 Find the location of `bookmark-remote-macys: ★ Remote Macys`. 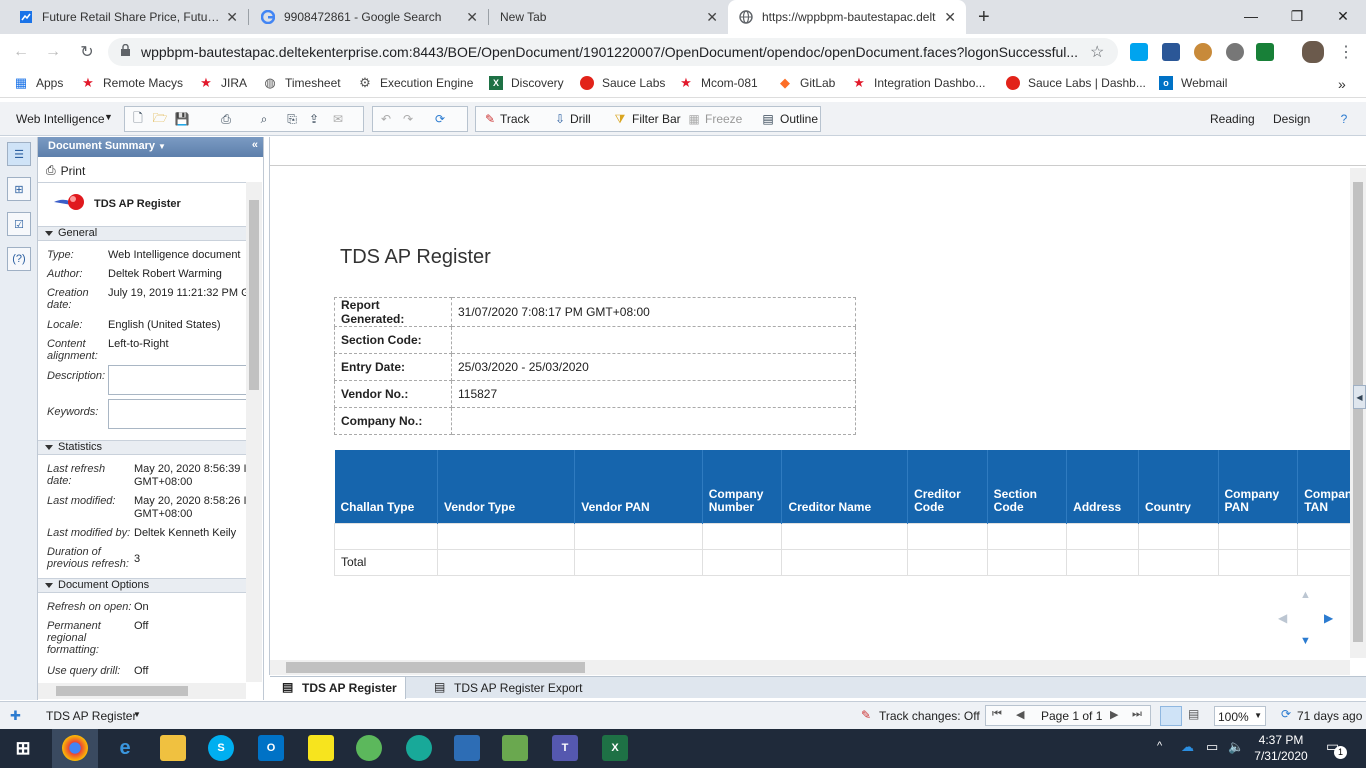

bookmark-remote-macys: ★ Remote Macys is located at coordinates (132, 82).